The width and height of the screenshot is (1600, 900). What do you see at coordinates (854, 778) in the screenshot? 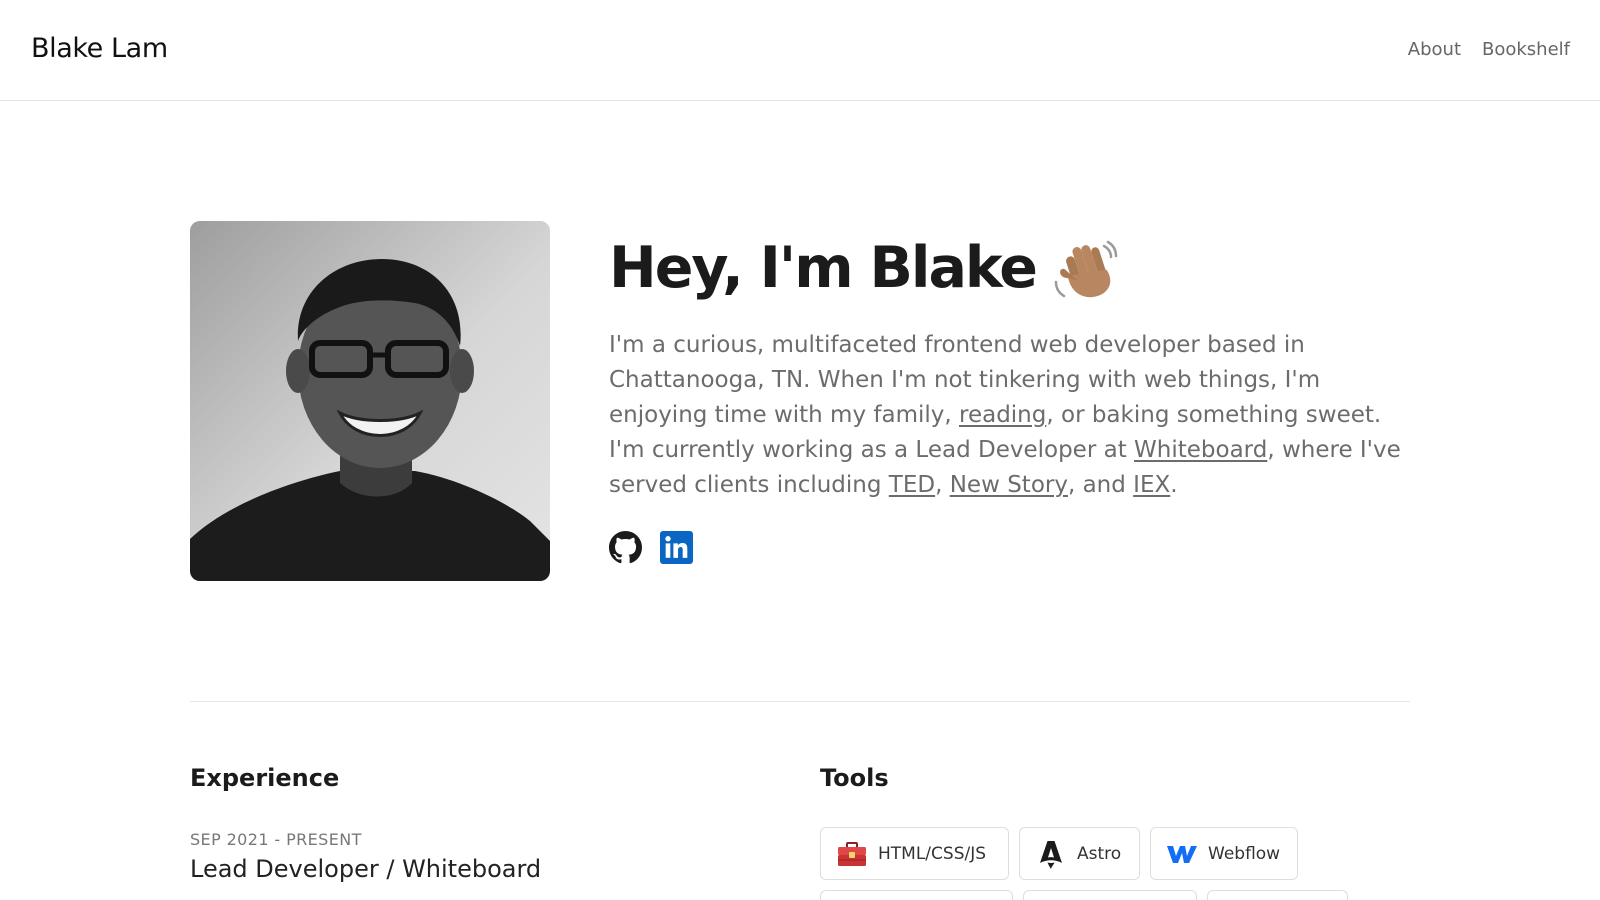
I see `tools-heading: Tools` at bounding box center [854, 778].